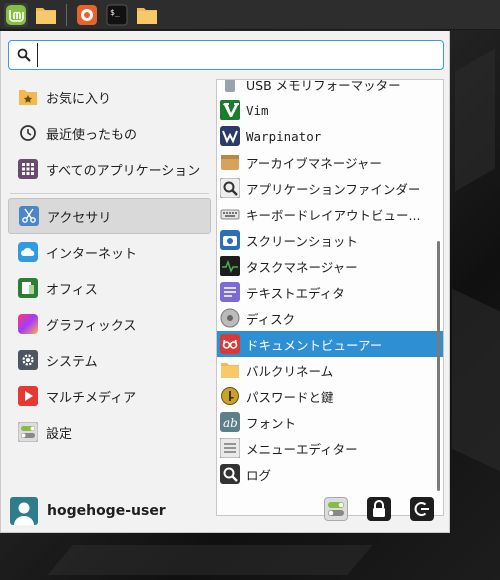 This screenshot has width=500, height=580. What do you see at coordinates (295, 293) in the screenshot?
I see `app-label: テキストエディタ` at bounding box center [295, 293].